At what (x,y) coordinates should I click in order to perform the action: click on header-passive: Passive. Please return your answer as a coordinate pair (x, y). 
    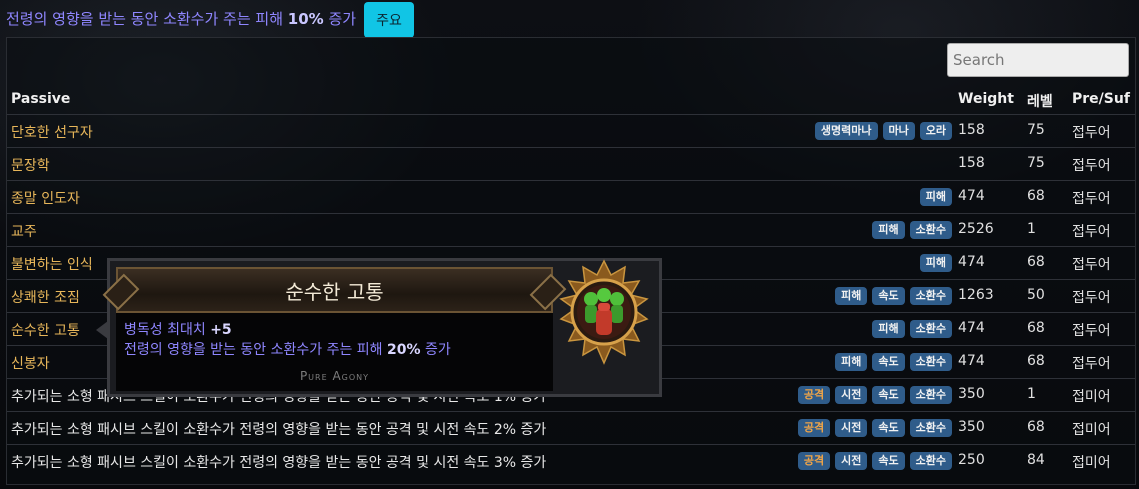
    Looking at the image, I should click on (40, 102).